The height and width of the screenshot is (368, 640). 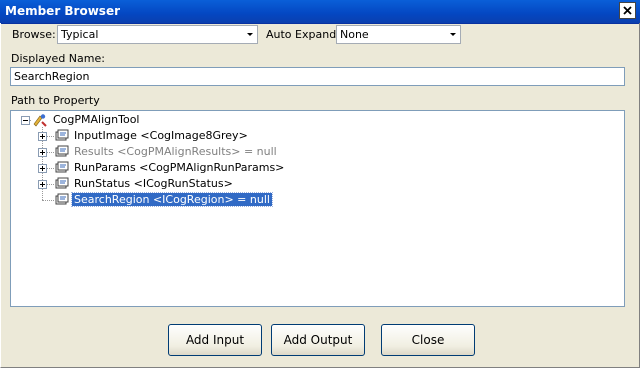 What do you see at coordinates (34, 34) in the screenshot?
I see `browse-label: Browse:` at bounding box center [34, 34].